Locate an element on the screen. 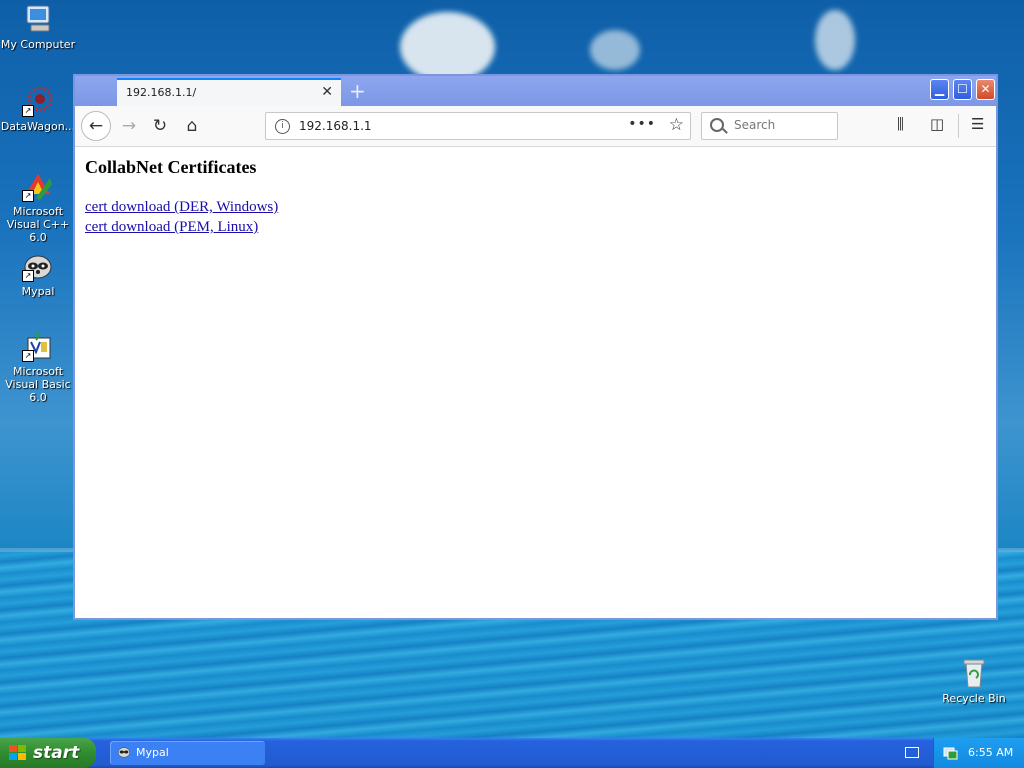 This screenshot has width=1024, height=768. page-title: CollabNet Certificates is located at coordinates (171, 167).